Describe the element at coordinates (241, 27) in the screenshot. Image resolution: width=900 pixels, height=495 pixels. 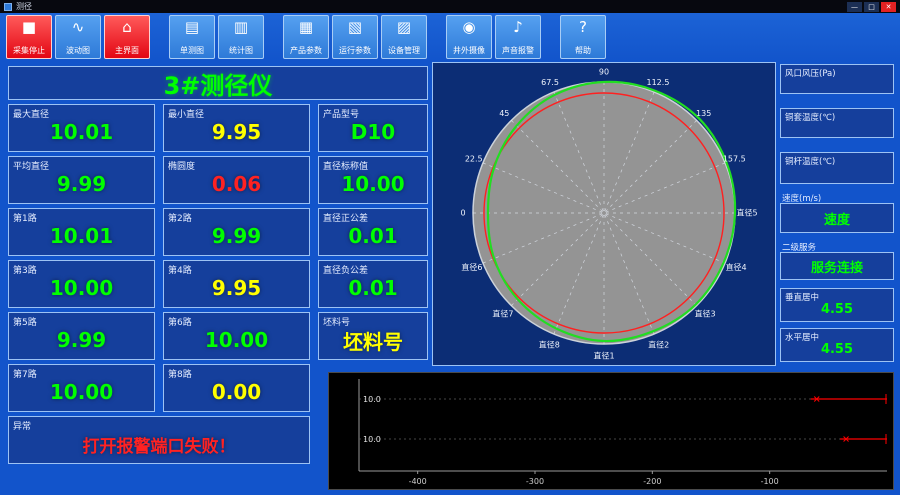
I see `statistics-chart-icon: ▥` at that location.